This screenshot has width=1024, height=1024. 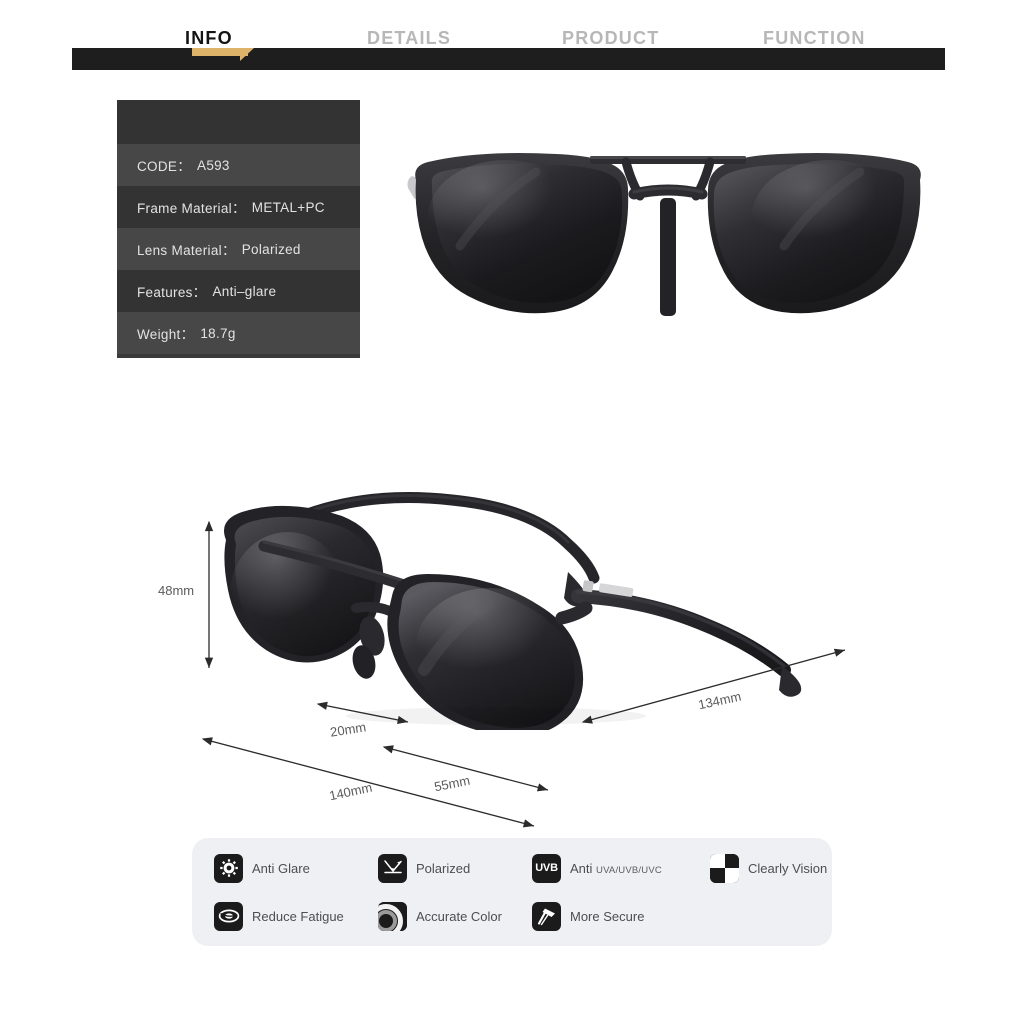 What do you see at coordinates (247, 54) in the screenshot?
I see `active-tab-underline-taper` at bounding box center [247, 54].